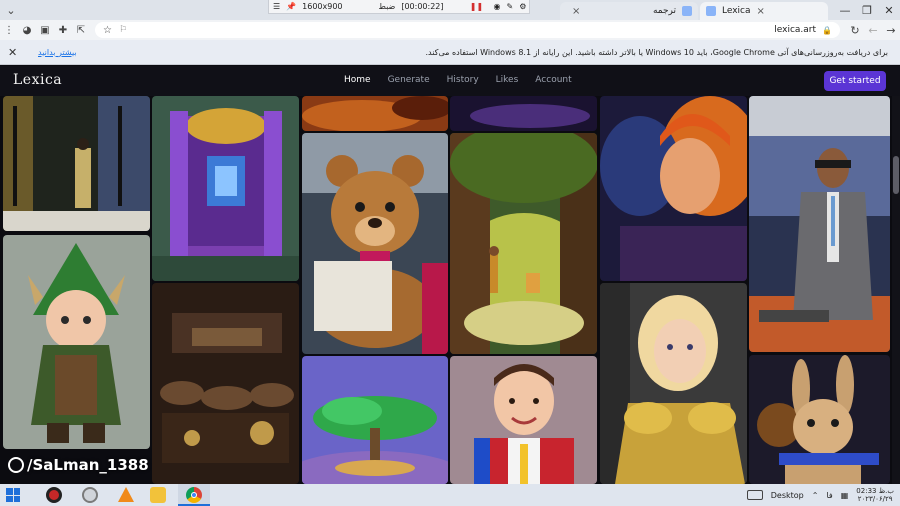 This screenshot has width=900, height=506. Describe the element at coordinates (16, 465) in the screenshot. I see `film-reel-icon` at that location.